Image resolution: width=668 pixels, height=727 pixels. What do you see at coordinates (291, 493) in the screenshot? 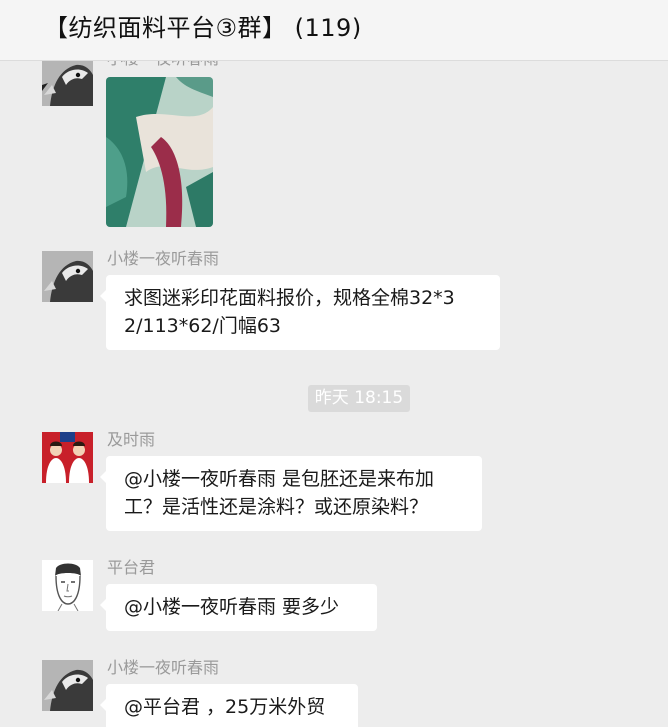
I see `message-bubble: @小楼一夜听春雨 是包胚还是来布加 工？是活性还是涂料？或还原染料？` at bounding box center [291, 493].